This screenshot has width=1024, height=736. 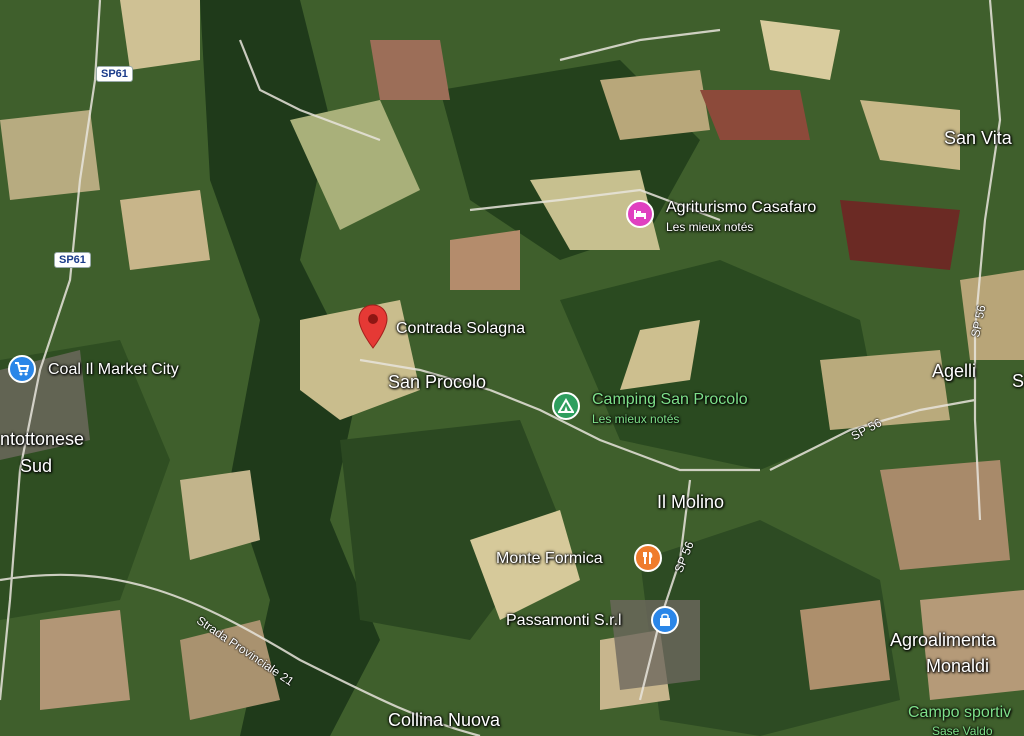 What do you see at coordinates (959, 713) in the screenshot?
I see `poi-label-campo-sportivo: Campo sportiv` at bounding box center [959, 713].